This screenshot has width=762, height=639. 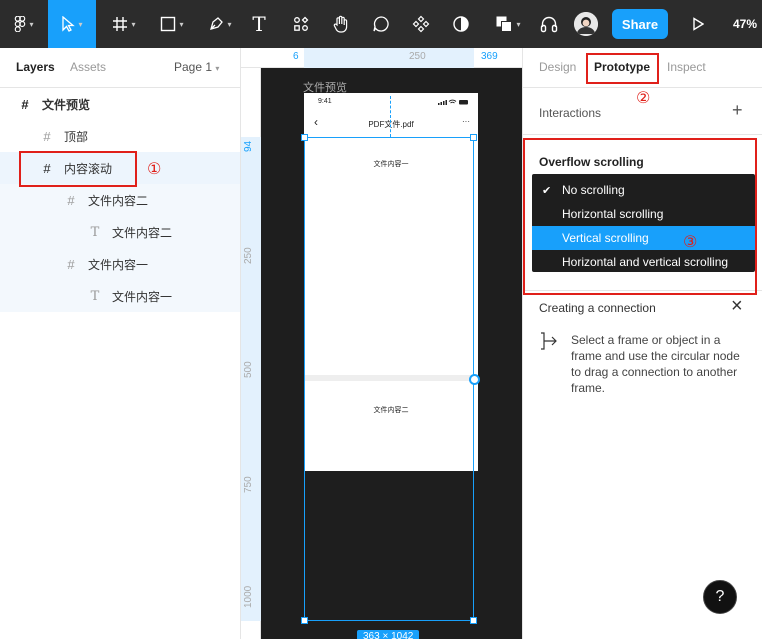 What do you see at coordinates (474, 379) in the screenshot?
I see `connection-node` at bounding box center [474, 379].